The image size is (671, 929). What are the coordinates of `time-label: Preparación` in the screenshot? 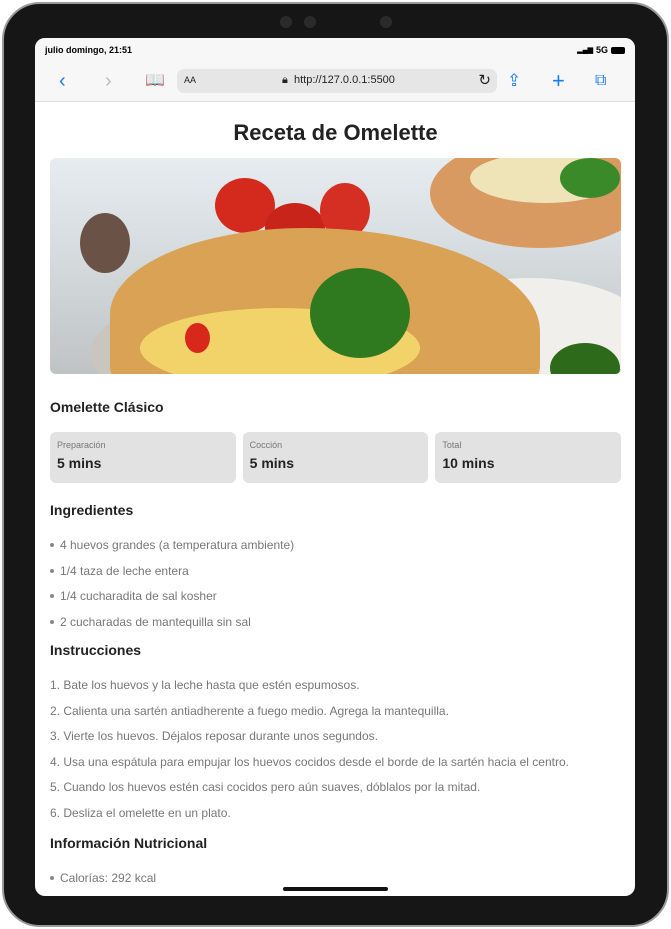 It's located at (81, 445).